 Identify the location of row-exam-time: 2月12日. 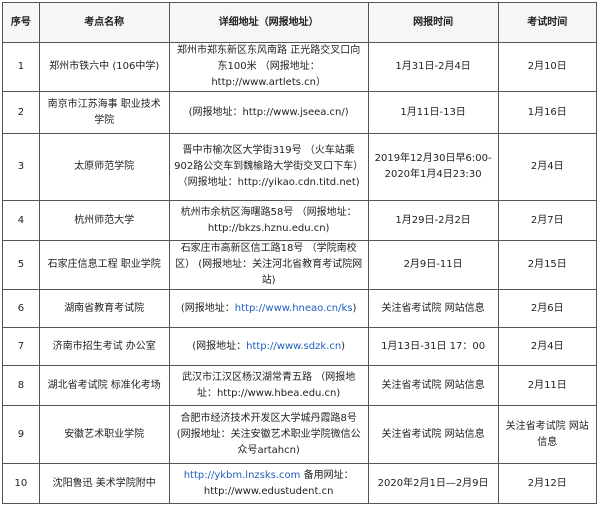
(547, 483).